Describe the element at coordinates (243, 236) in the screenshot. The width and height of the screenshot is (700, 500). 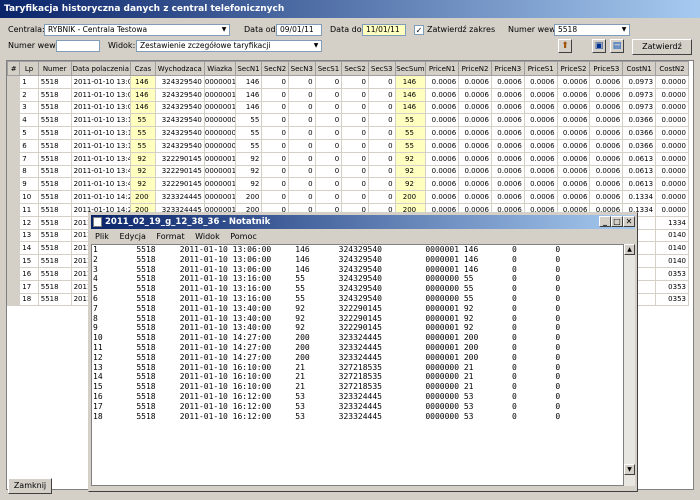
I see `menu-pomoc: Pomoc` at that location.